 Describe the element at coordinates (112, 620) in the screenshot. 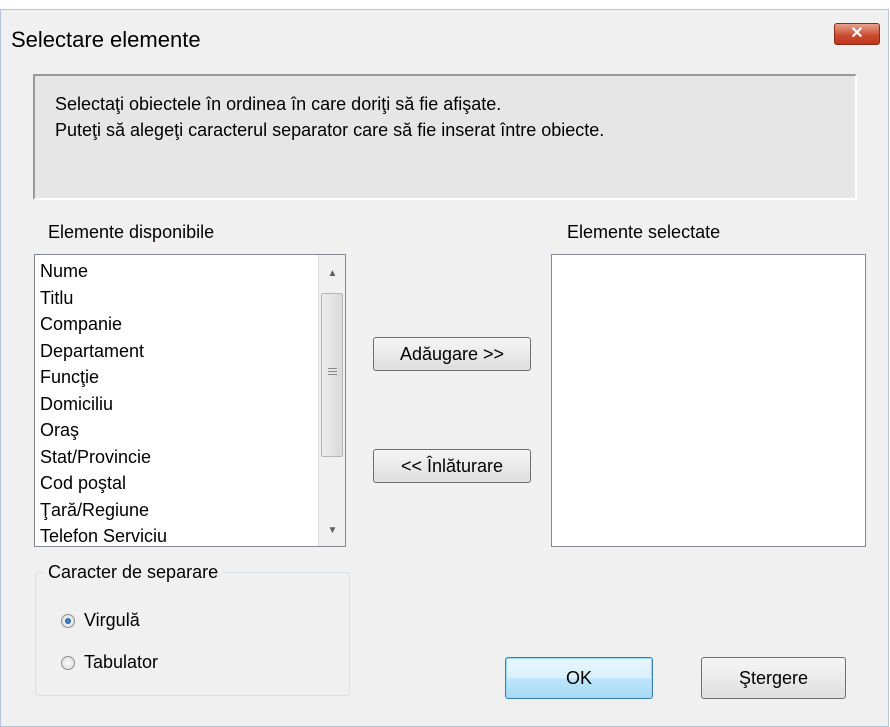

I see `radio-label-virgula: Virgulă` at that location.